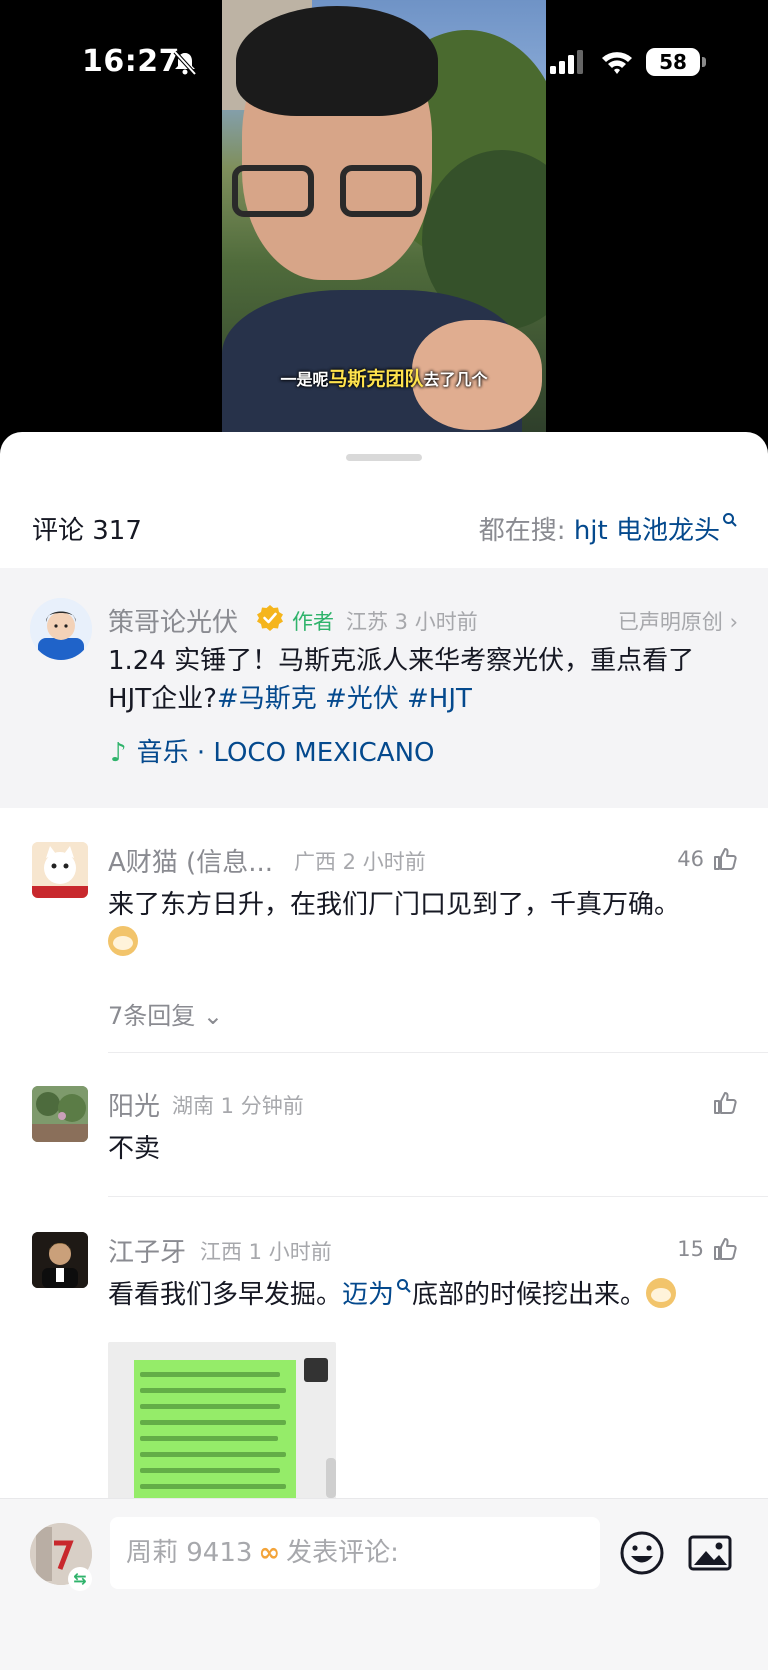 The height and width of the screenshot is (1670, 768). I want to click on search-keyword-link: 迈为, so click(368, 1295).